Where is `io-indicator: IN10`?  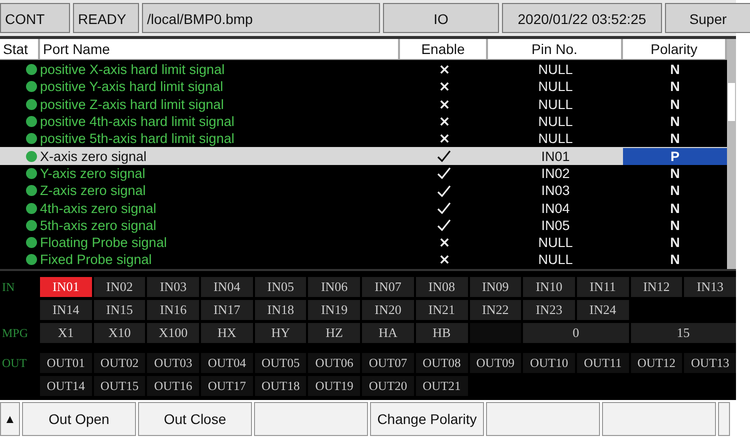
io-indicator: IN10 is located at coordinates (549, 286).